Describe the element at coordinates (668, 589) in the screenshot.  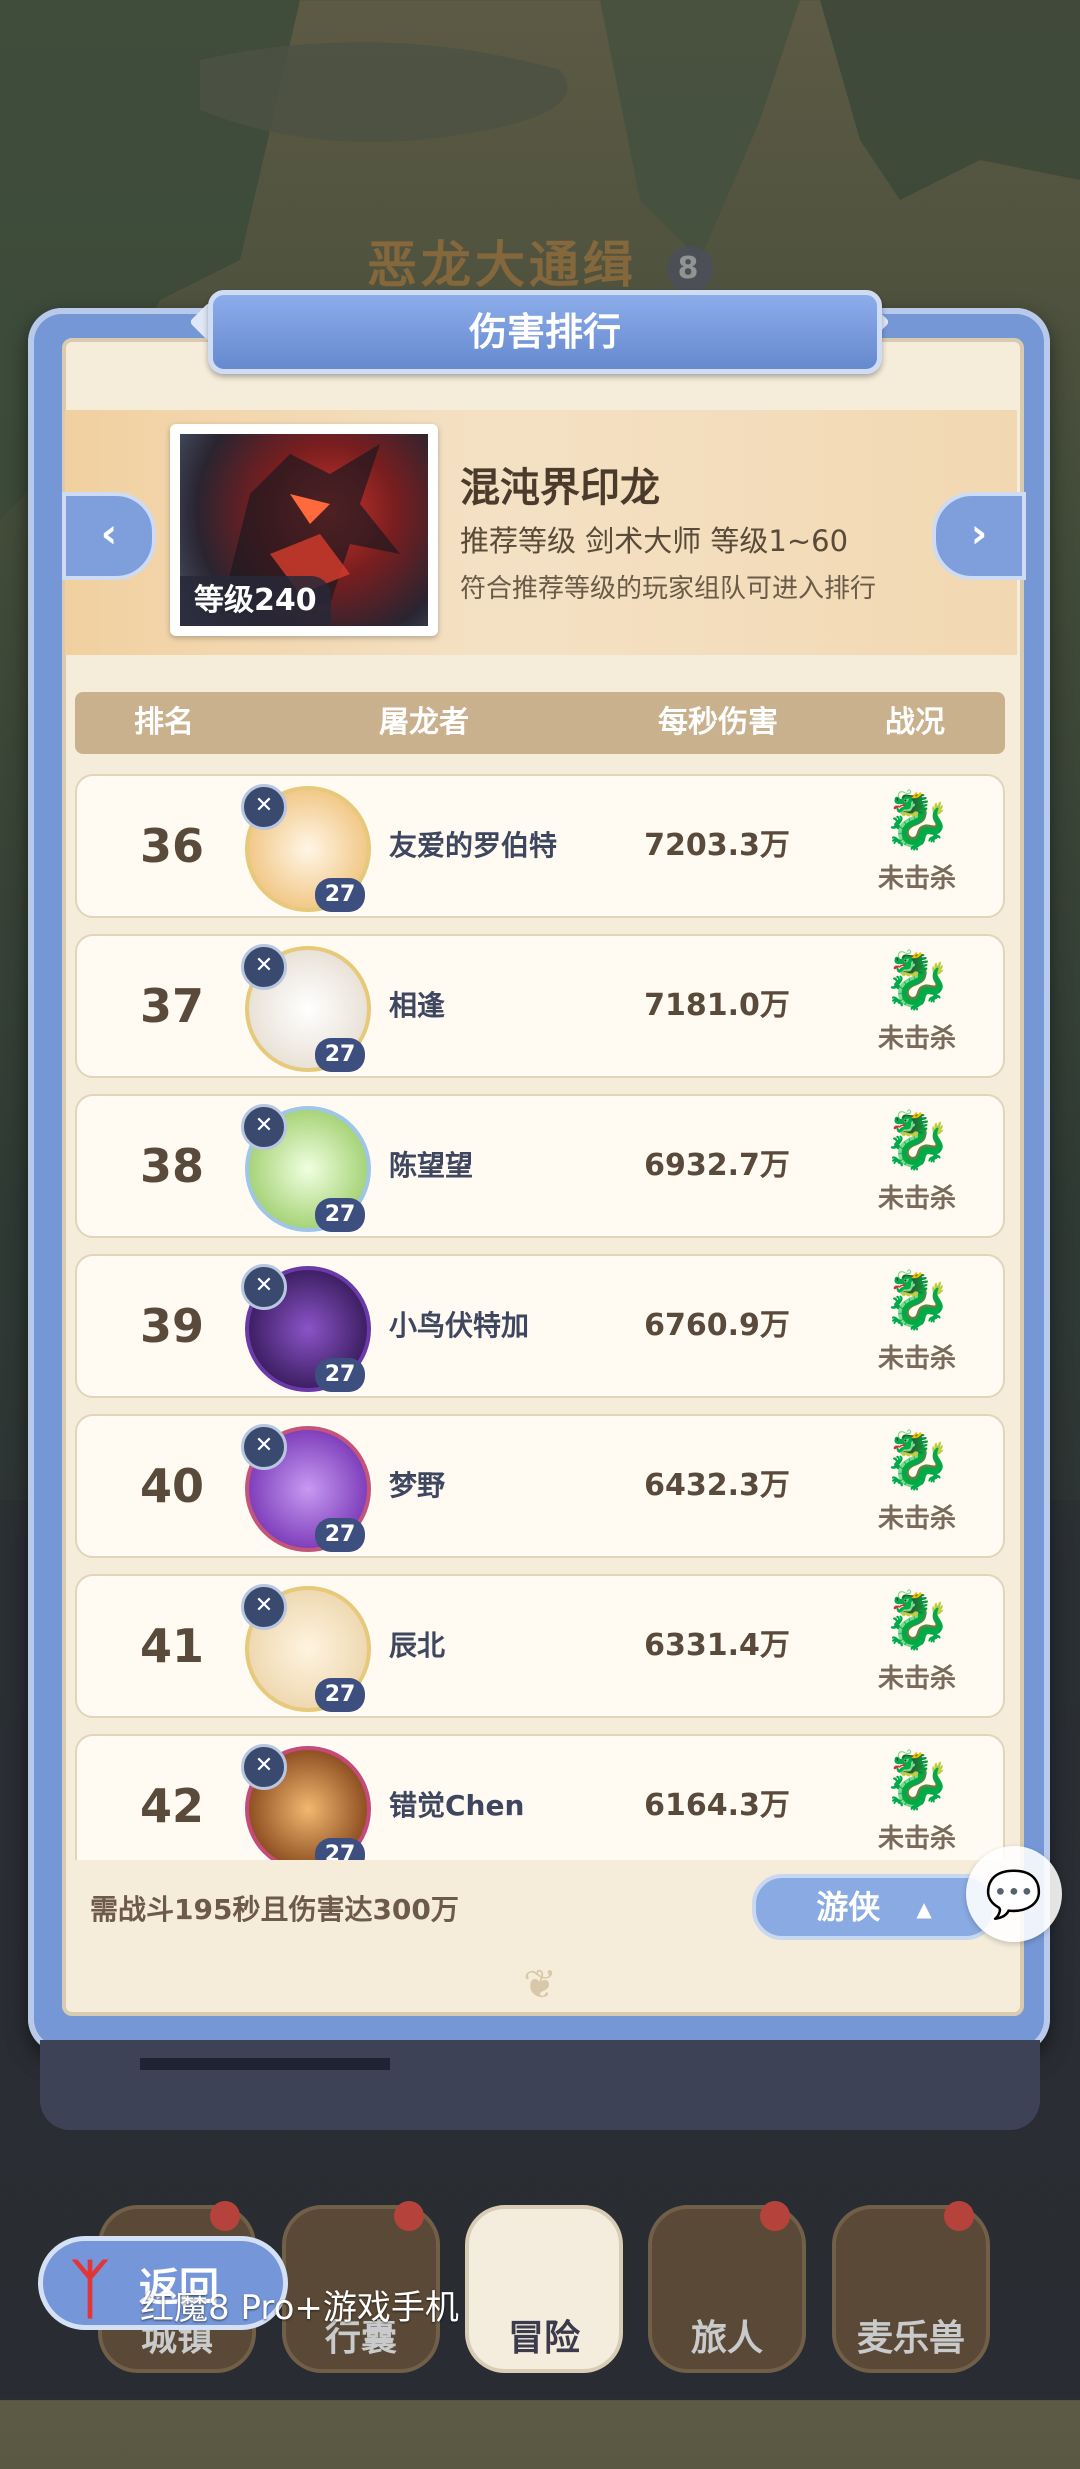
I see `boss-ranking-note: 符合推荐等级的玩家组队可进入排行` at that location.